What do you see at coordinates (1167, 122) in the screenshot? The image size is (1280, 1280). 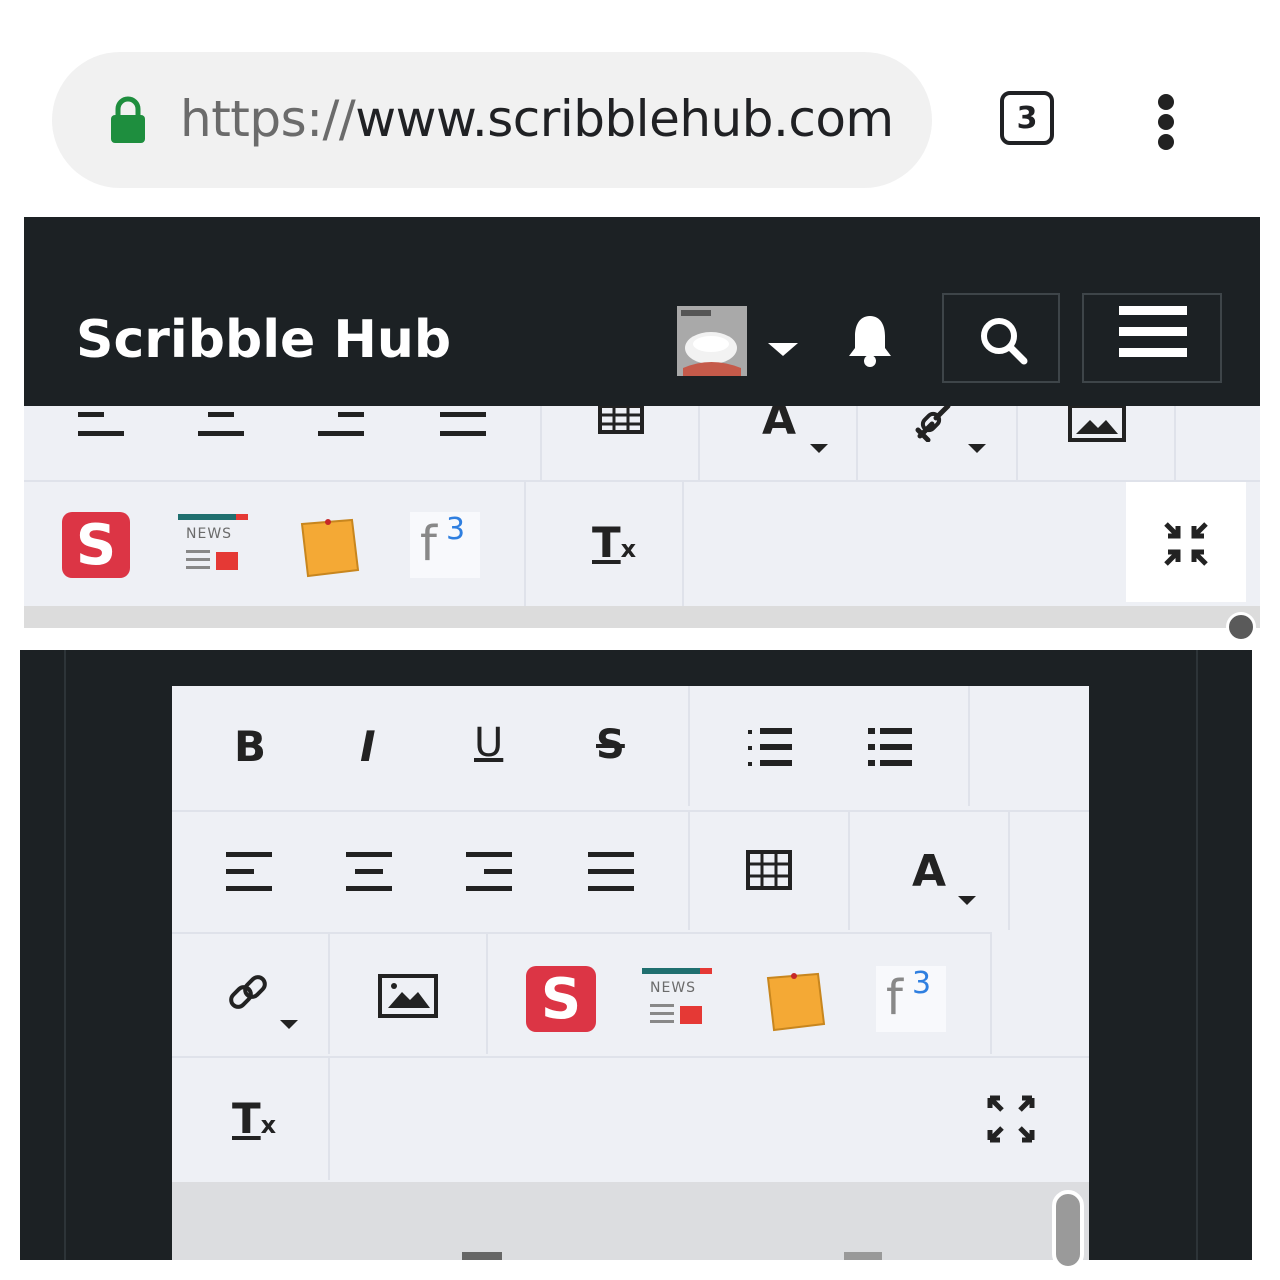 I see `overflow-menu-icon` at bounding box center [1167, 122].